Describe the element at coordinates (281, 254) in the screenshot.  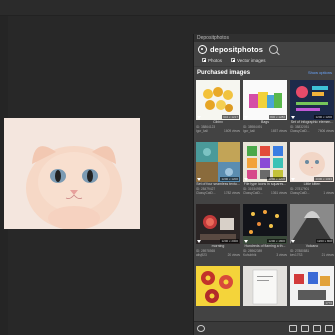
I see `item-views: 3 views` at that location.